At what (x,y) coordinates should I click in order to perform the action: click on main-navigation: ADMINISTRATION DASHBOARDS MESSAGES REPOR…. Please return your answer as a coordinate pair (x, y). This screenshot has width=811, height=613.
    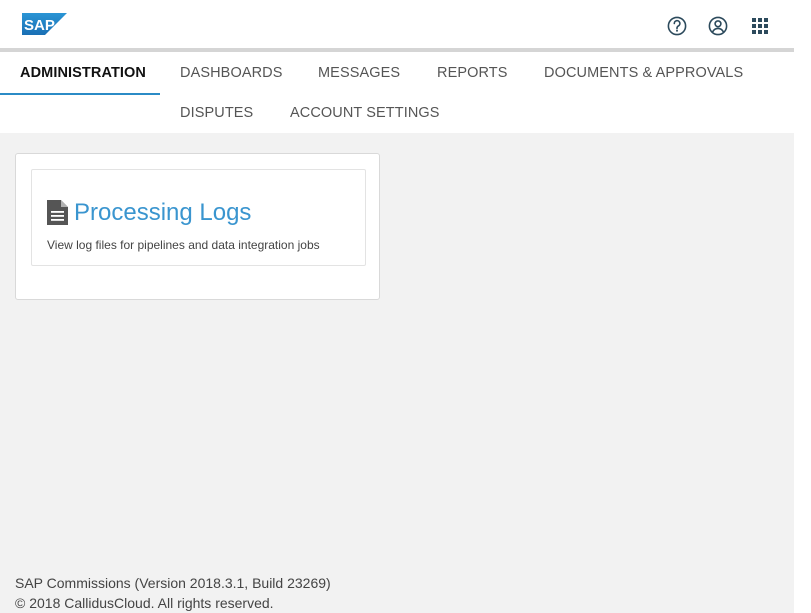
    Looking at the image, I should click on (397, 92).